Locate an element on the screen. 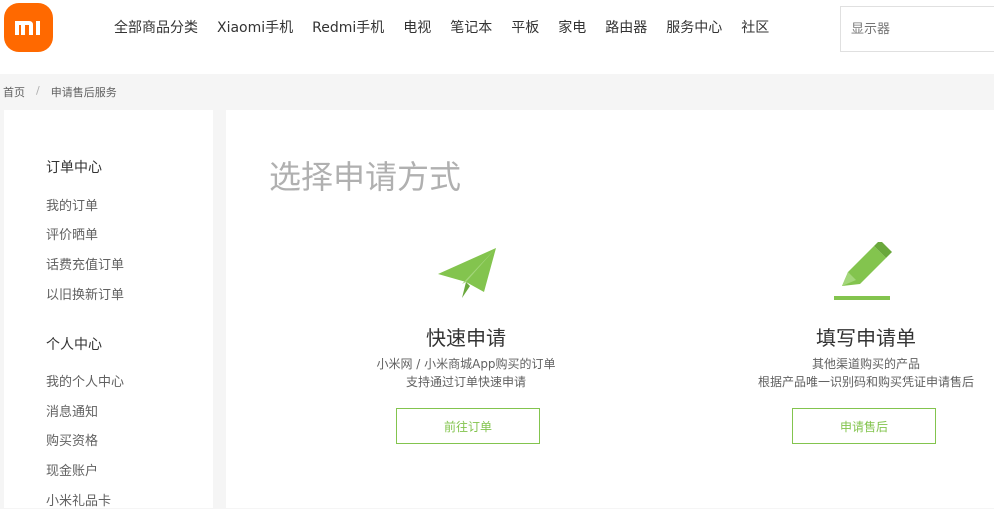 The image size is (994, 509). nav-tablets: 平板 is located at coordinates (525, 28).